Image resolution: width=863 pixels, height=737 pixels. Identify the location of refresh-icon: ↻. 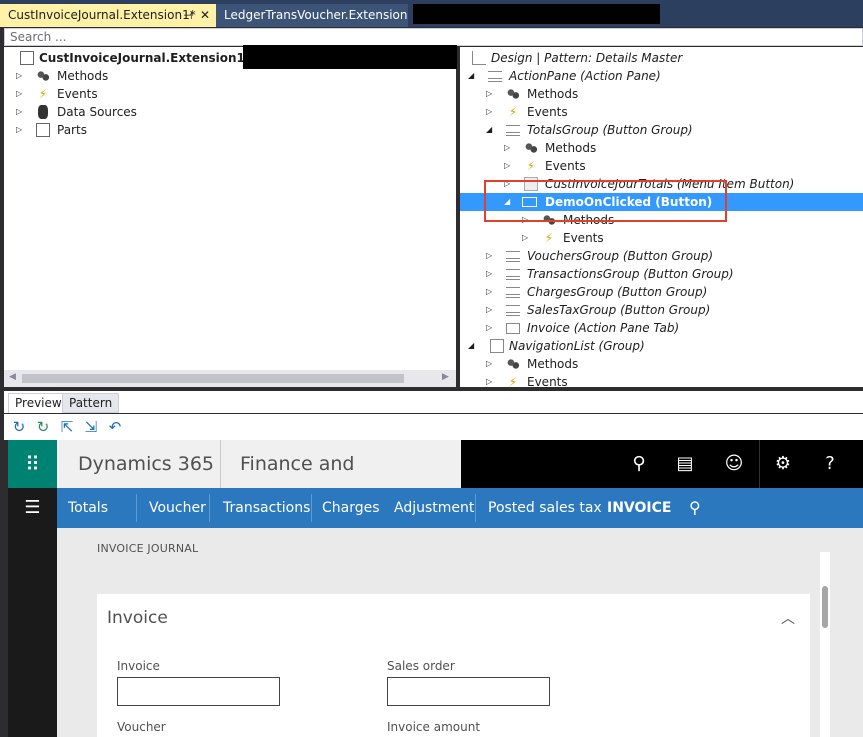
(19, 427).